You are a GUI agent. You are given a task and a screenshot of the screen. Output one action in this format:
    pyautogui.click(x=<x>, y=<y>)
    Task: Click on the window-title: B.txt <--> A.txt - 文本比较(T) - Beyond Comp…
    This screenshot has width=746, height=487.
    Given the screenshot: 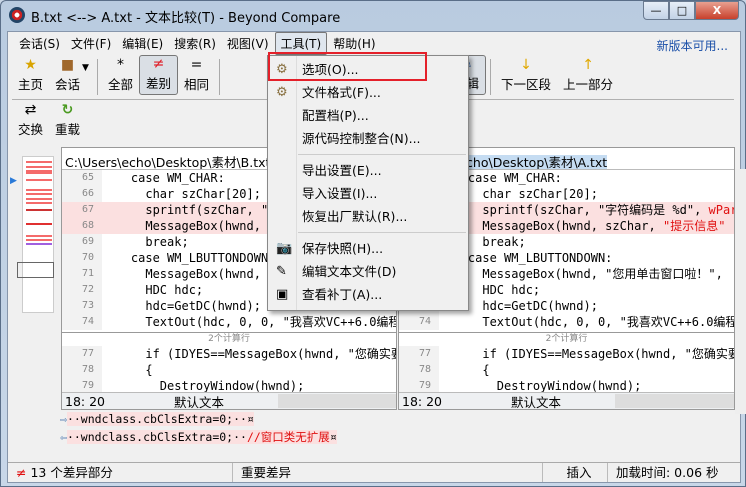 What is the action you would take?
    pyautogui.click(x=186, y=18)
    